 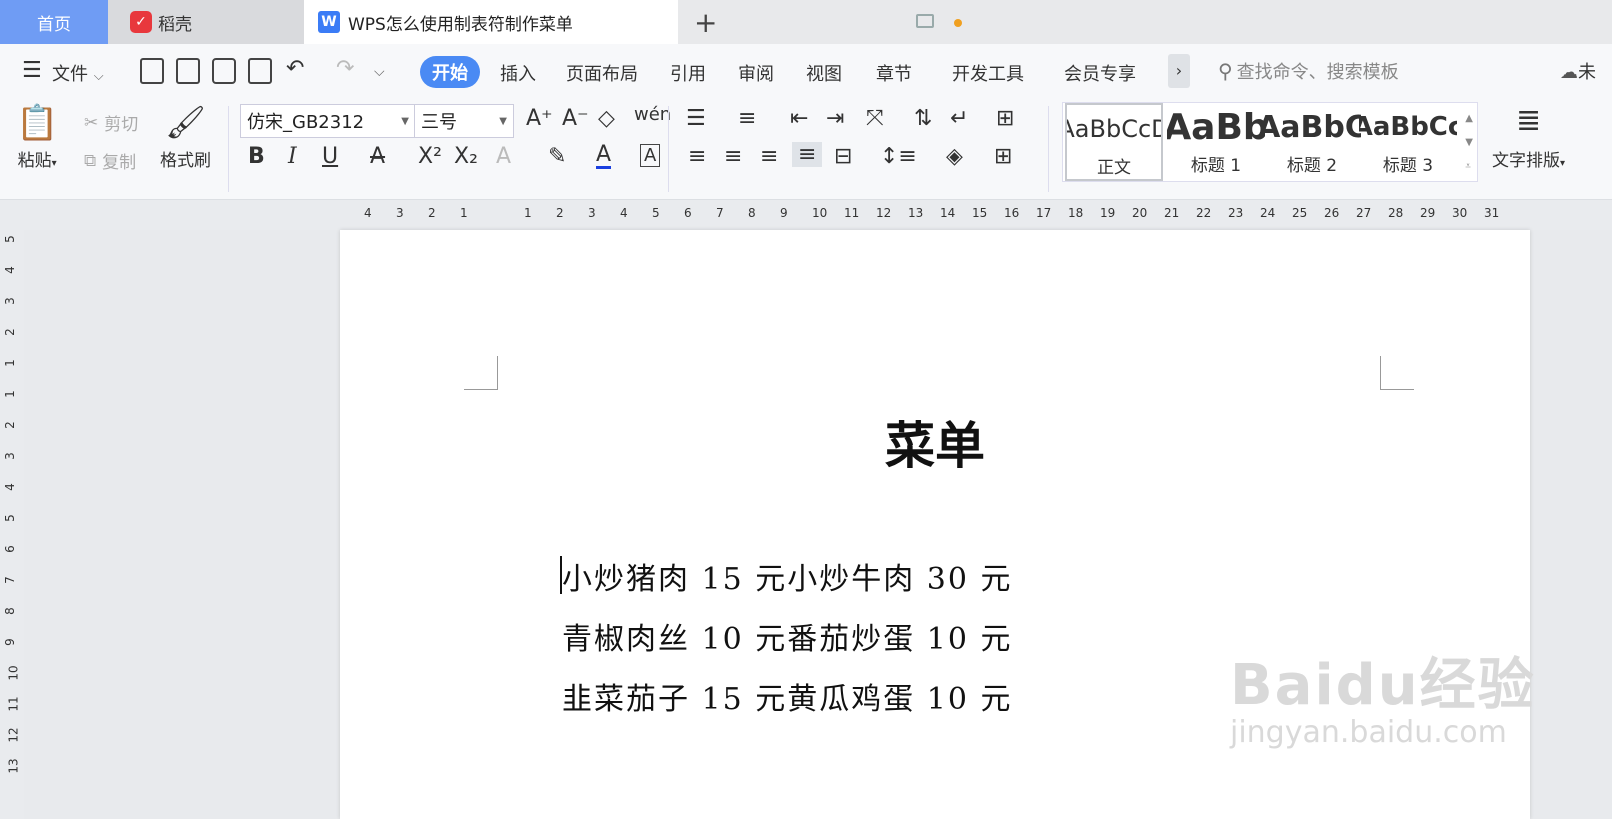 I want to click on wps-writer-icon: W, so click(x=329, y=22).